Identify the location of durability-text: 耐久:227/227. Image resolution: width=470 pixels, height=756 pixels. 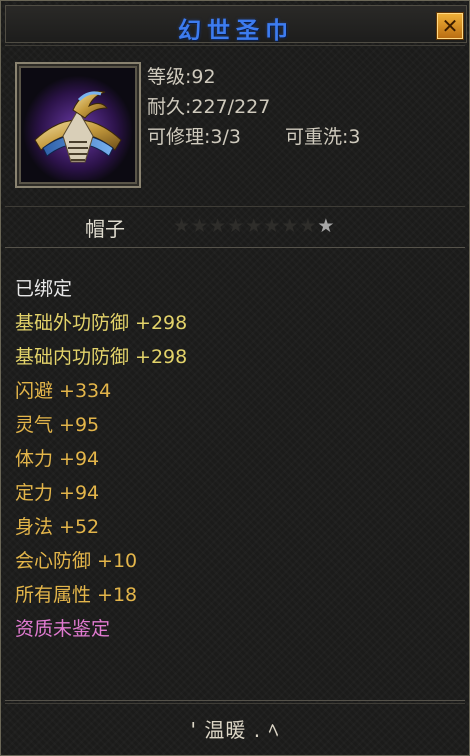
(209, 107).